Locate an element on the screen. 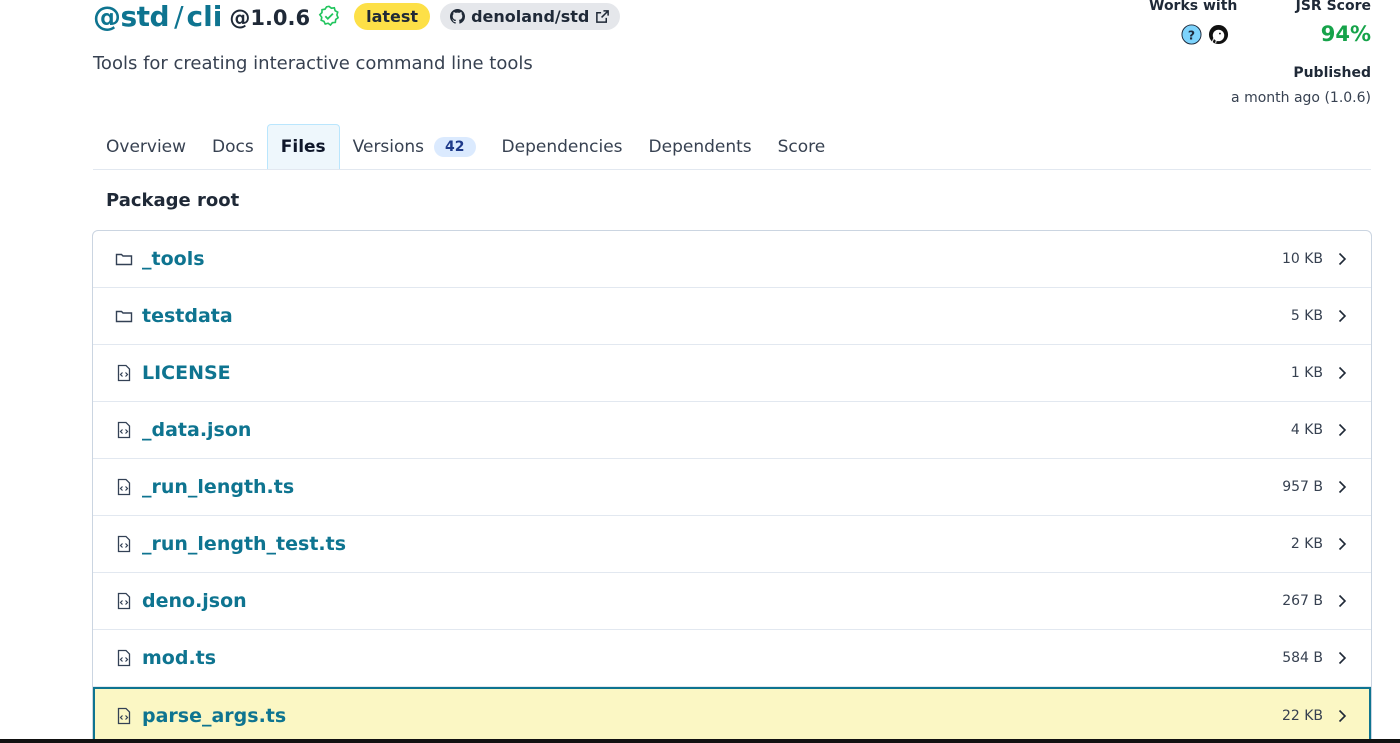 Image resolution: width=1400 pixels, height=743 pixels. tab-label: Files is located at coordinates (303, 147).